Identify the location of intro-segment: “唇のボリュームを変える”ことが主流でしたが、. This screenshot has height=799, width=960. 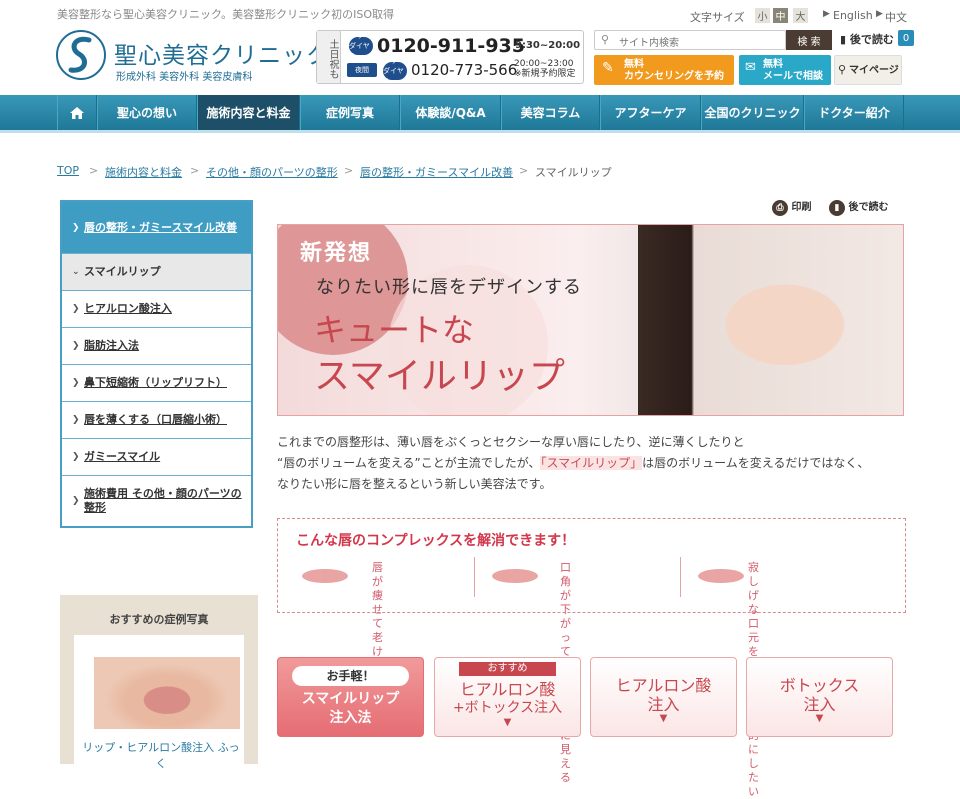
(409, 463).